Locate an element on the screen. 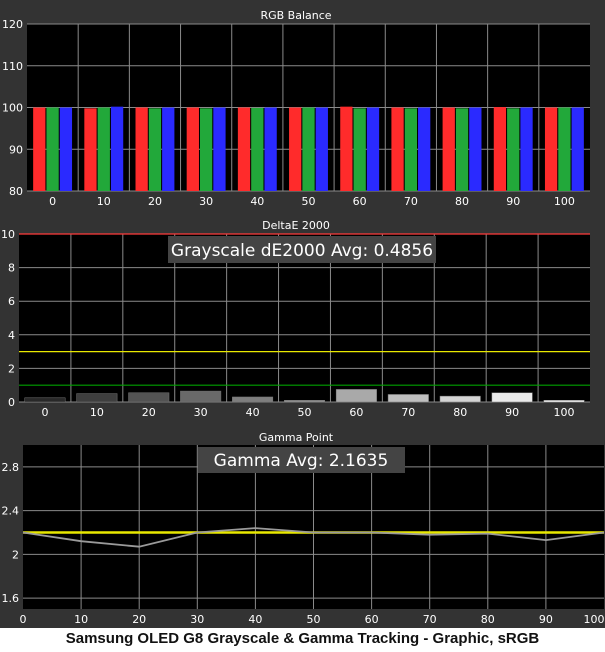  p1-y-tick-label: 110 is located at coordinates (12, 66).